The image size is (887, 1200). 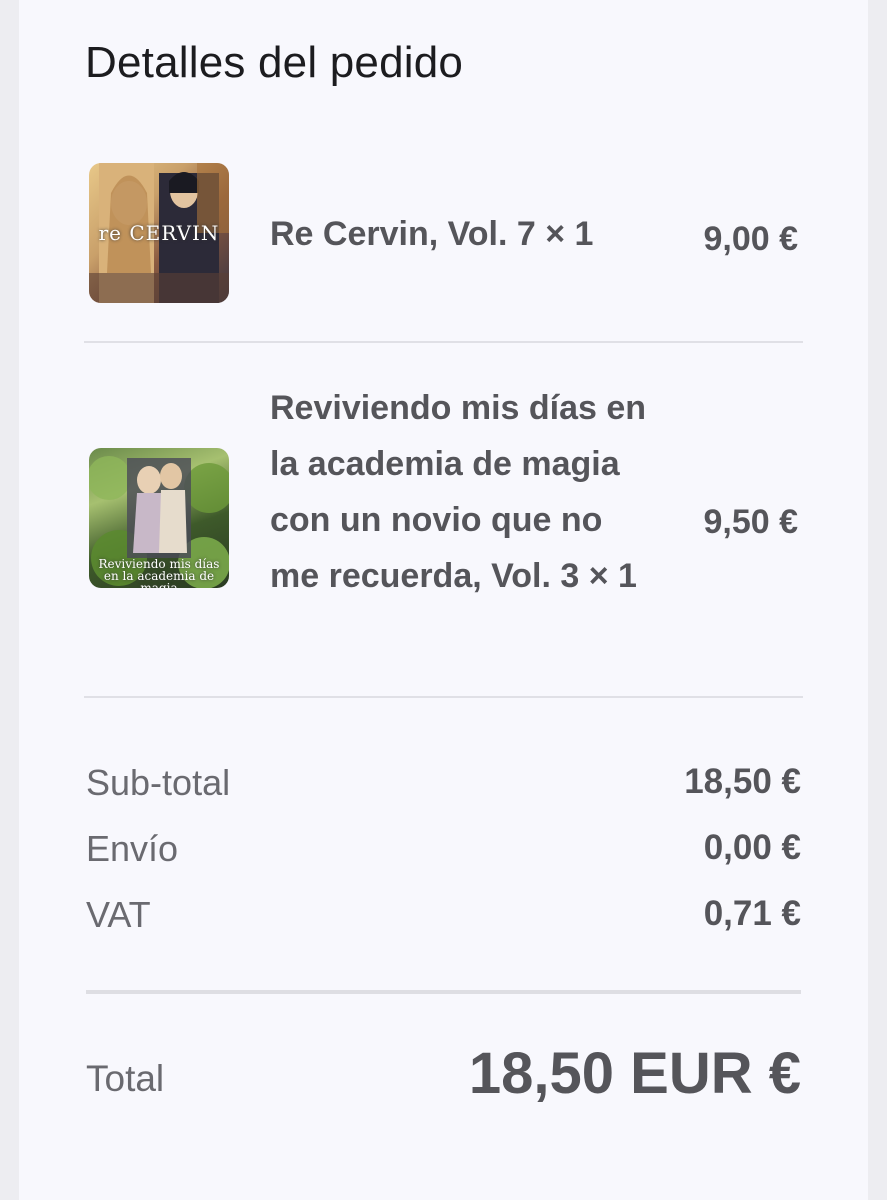 I want to click on vat-value: 0,71 €, so click(x=752, y=913).